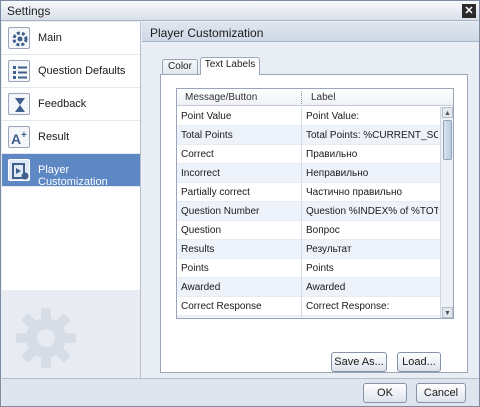 This screenshot has width=480, height=407. Describe the element at coordinates (19, 71) in the screenshot. I see `list-icon` at that location.